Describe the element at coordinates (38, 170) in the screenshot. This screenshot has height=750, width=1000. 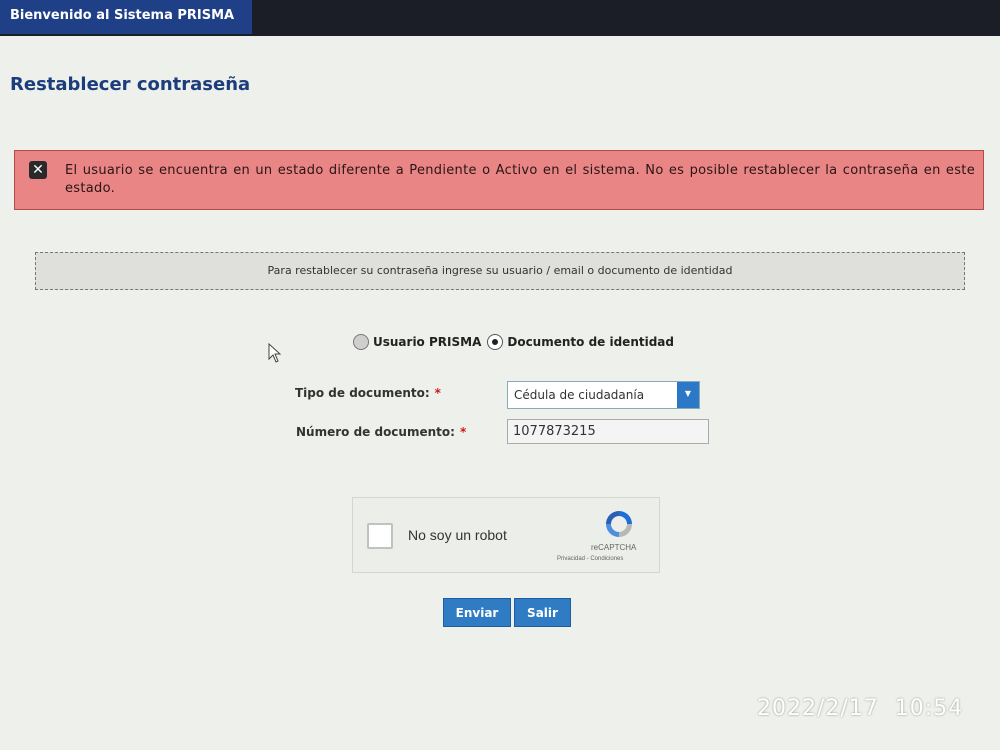
I see `close-icon: ✕` at that location.